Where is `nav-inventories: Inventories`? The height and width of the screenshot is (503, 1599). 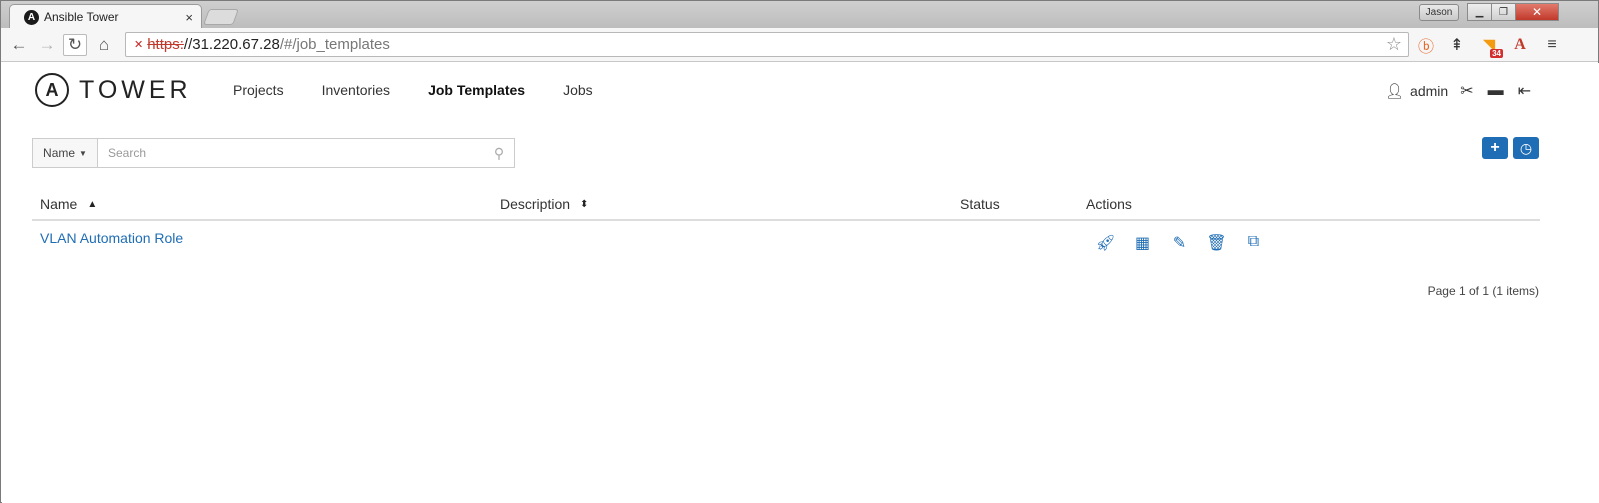 nav-inventories: Inventories is located at coordinates (356, 90).